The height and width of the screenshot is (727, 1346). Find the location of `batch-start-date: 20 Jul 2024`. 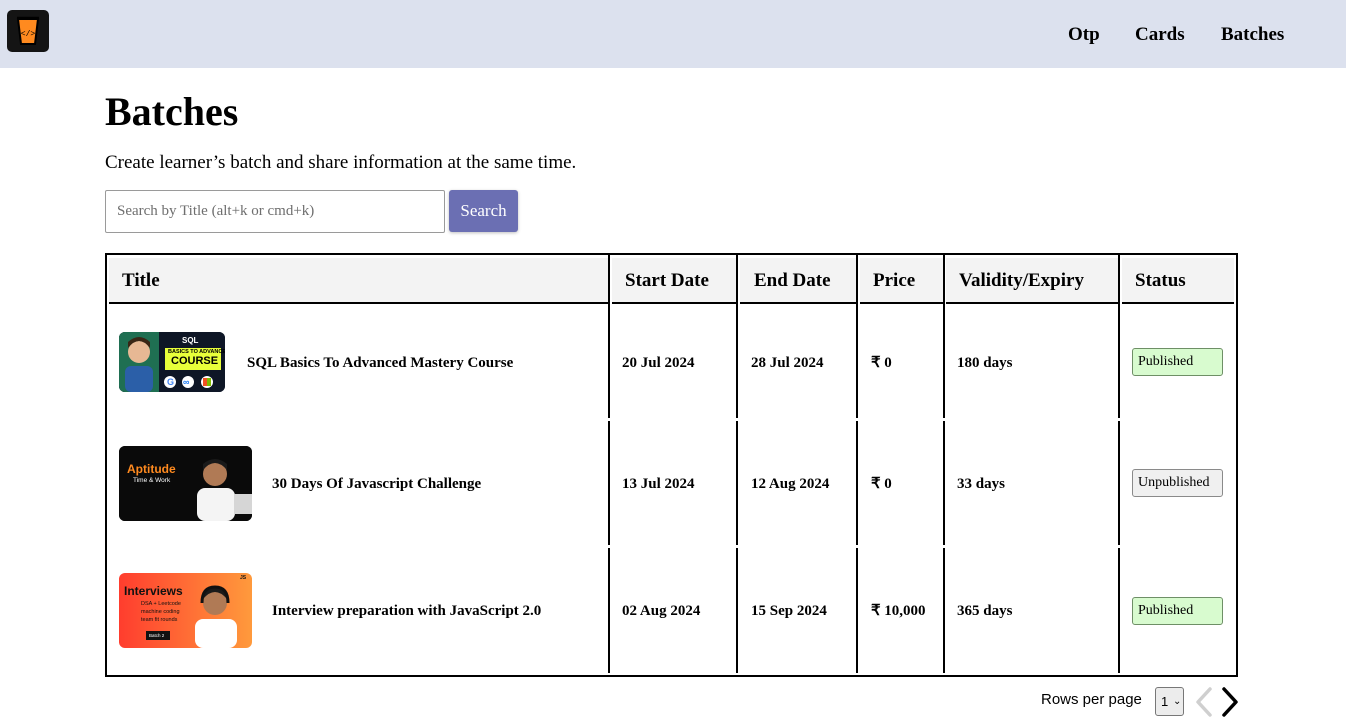

batch-start-date: 20 Jul 2024 is located at coordinates (658, 363).